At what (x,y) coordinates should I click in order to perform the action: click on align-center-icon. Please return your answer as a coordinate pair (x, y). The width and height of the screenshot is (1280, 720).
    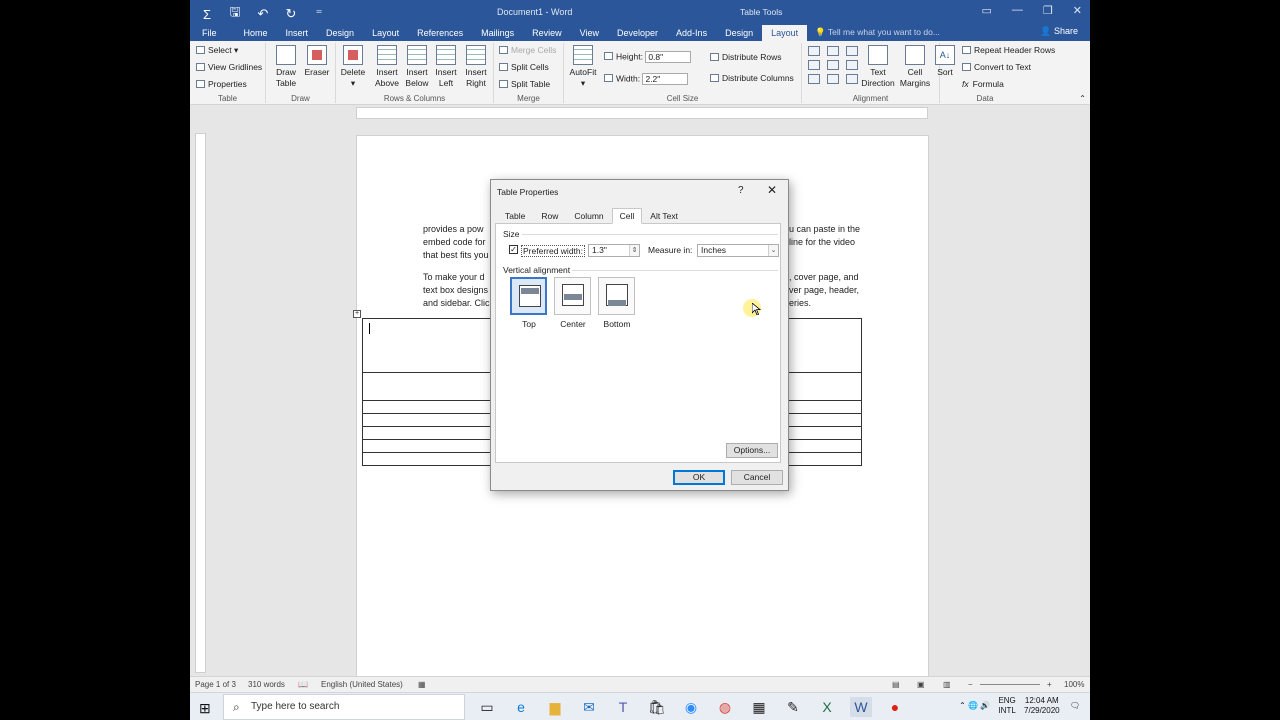
    Looking at the image, I should click on (833, 65).